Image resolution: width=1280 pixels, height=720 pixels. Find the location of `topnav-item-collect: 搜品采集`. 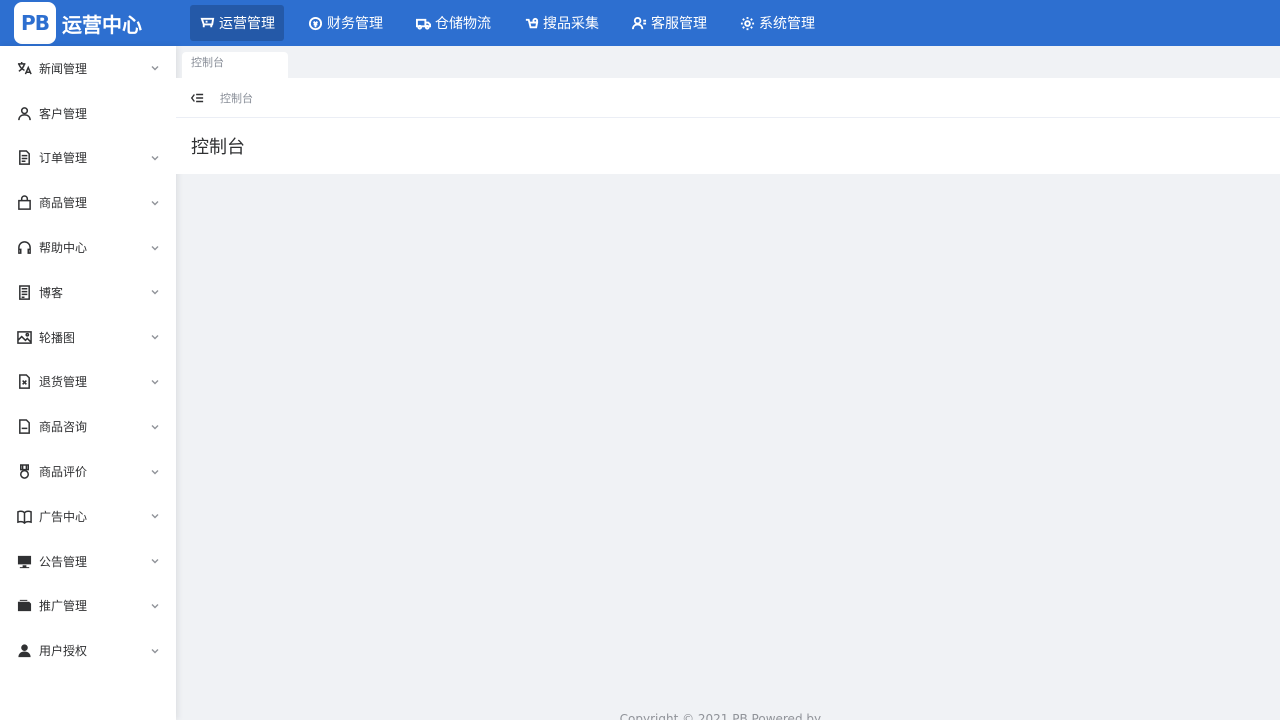

topnav-item-collect: 搜品采集 is located at coordinates (561, 23).